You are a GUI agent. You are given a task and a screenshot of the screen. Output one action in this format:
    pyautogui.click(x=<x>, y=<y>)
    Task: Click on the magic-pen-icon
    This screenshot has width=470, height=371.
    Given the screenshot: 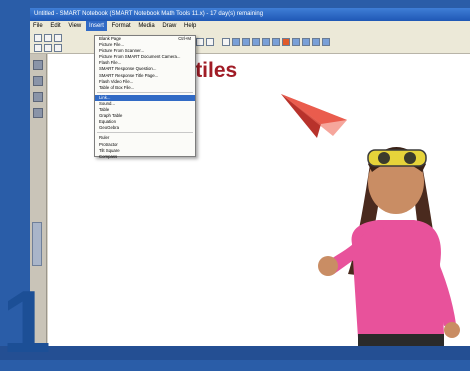 What is the action you would take?
    pyautogui.click(x=296, y=42)
    